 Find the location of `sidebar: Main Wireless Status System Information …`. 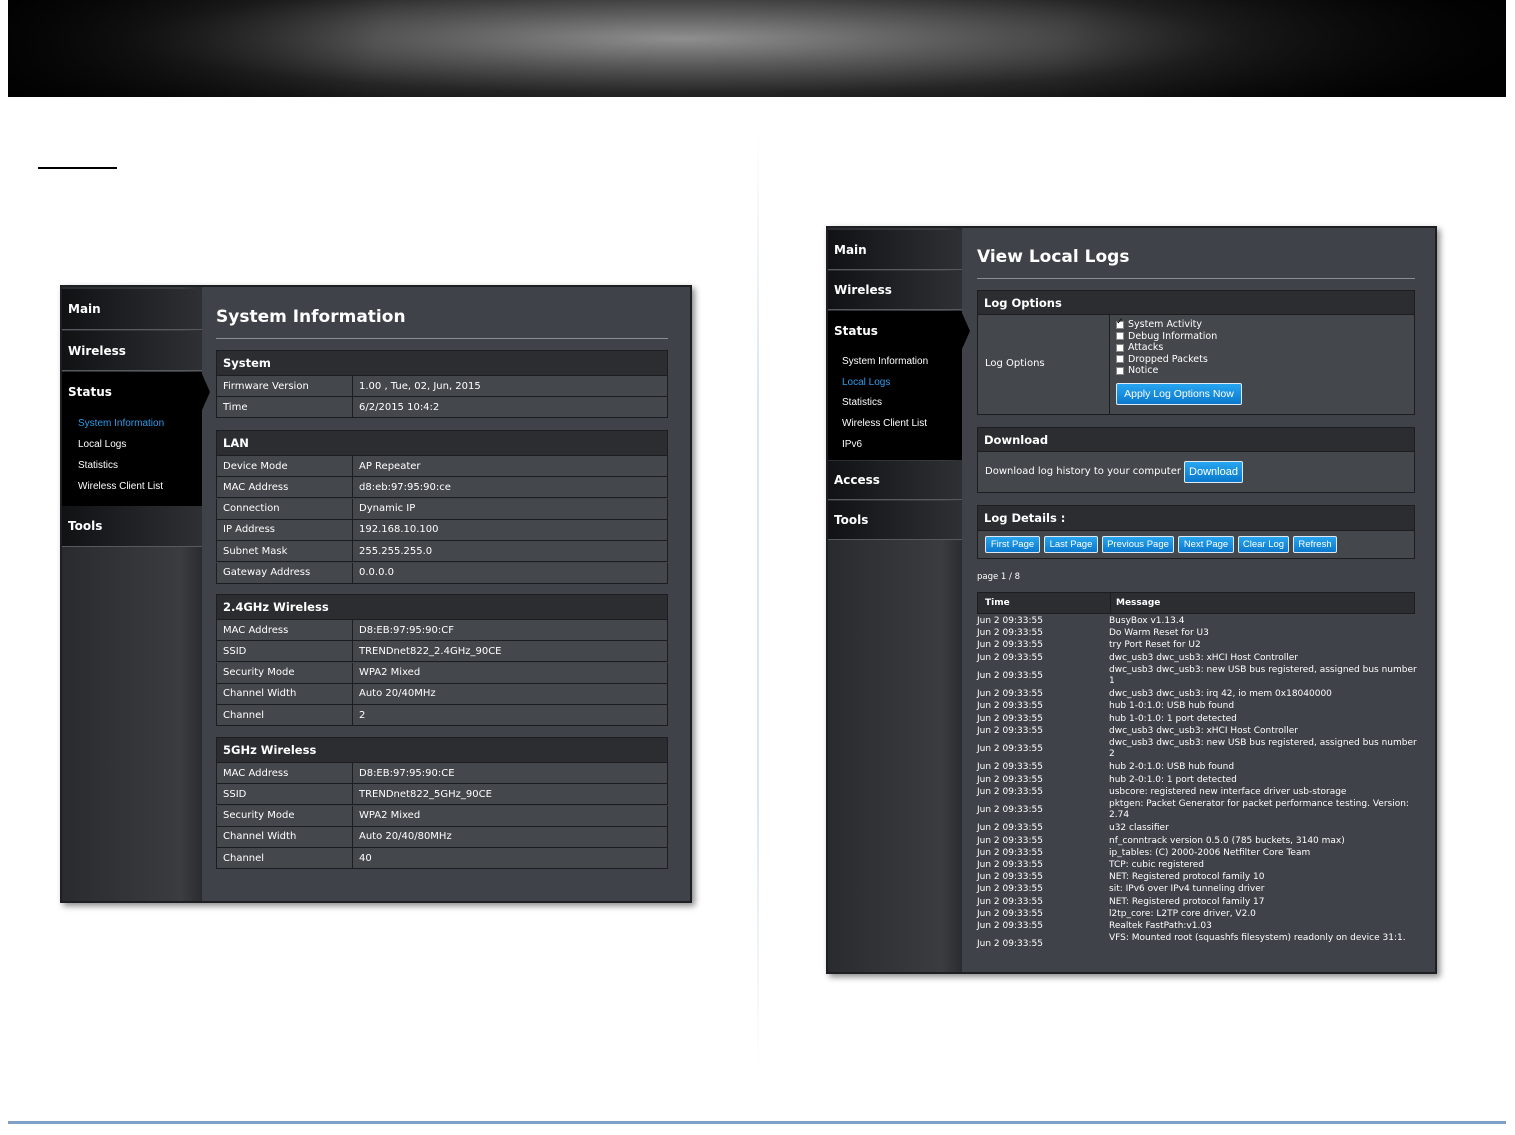

sidebar: Main Wireless Status System Information … is located at coordinates (899, 600).